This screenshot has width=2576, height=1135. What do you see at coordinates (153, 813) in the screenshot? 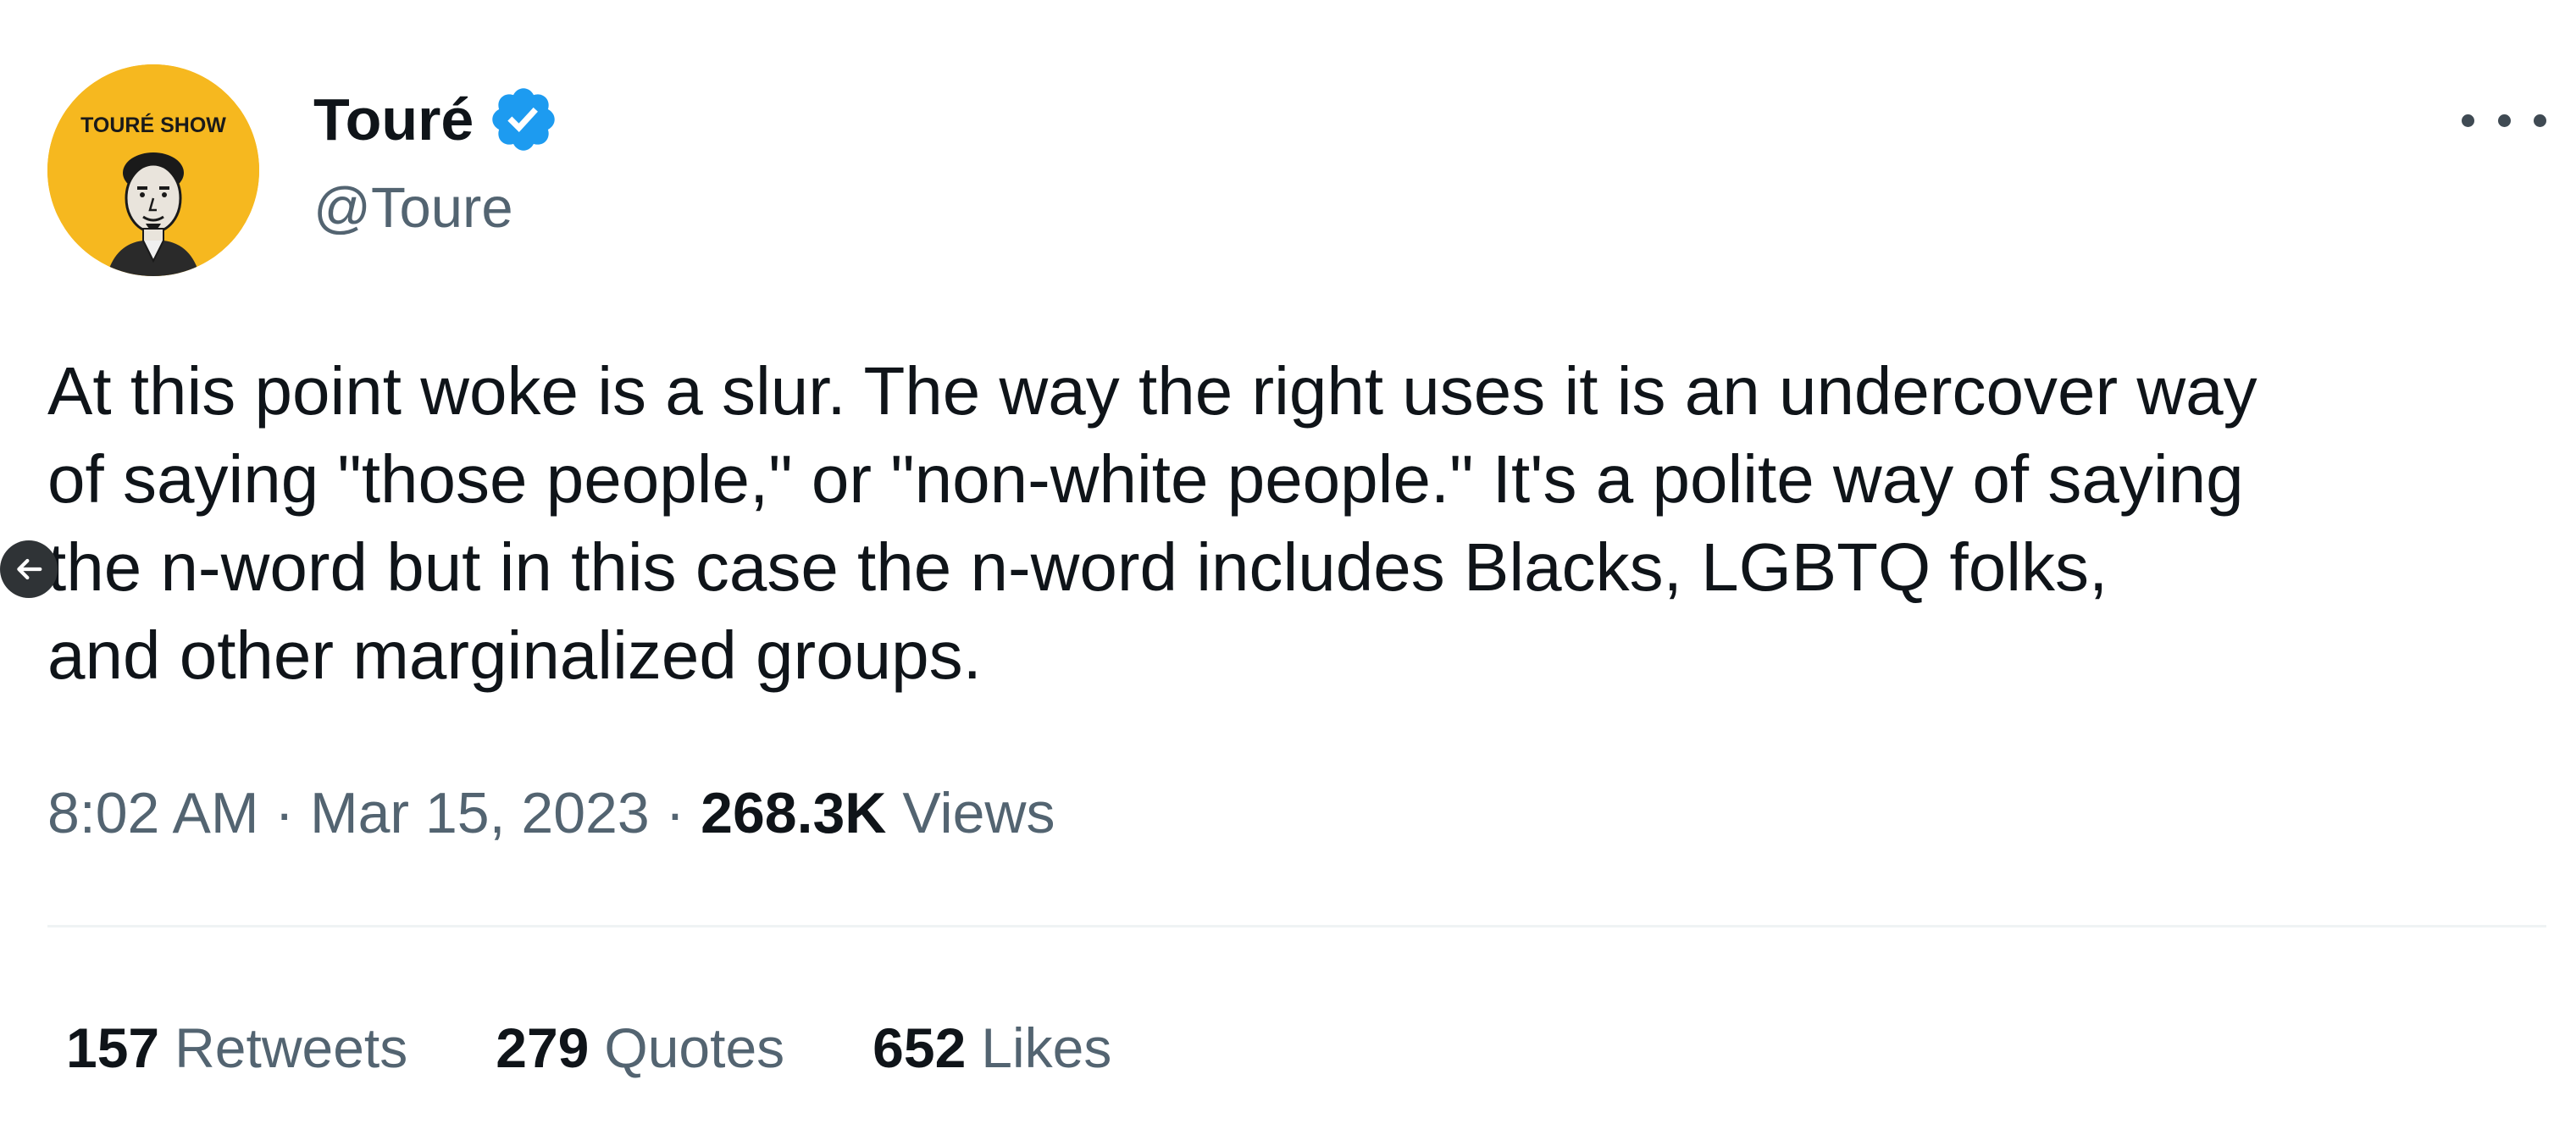
I see `tweet-time: 8:02 AM` at bounding box center [153, 813].